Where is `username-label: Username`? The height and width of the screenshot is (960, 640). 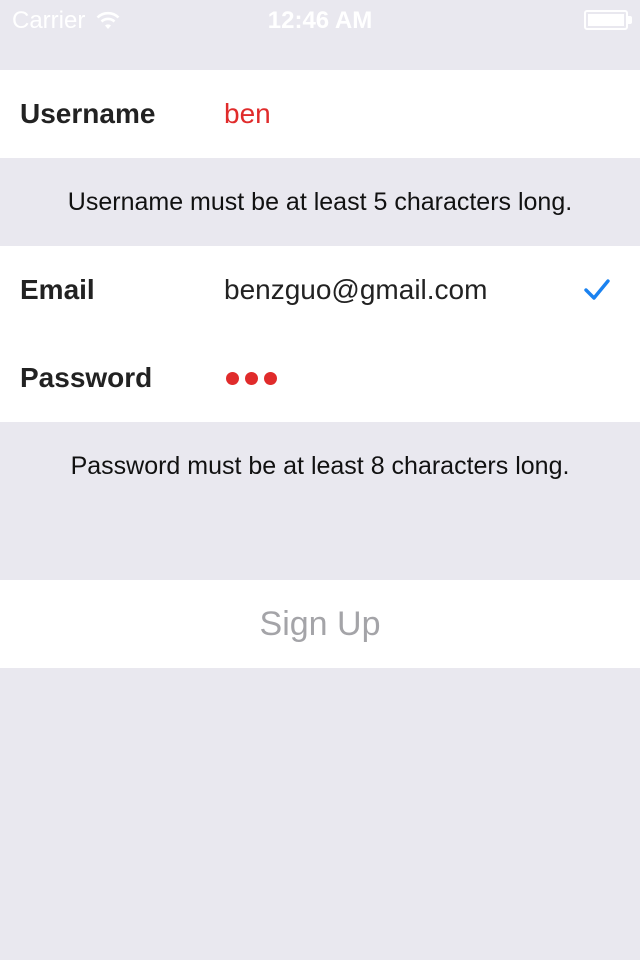
username-label: Username is located at coordinates (88, 113).